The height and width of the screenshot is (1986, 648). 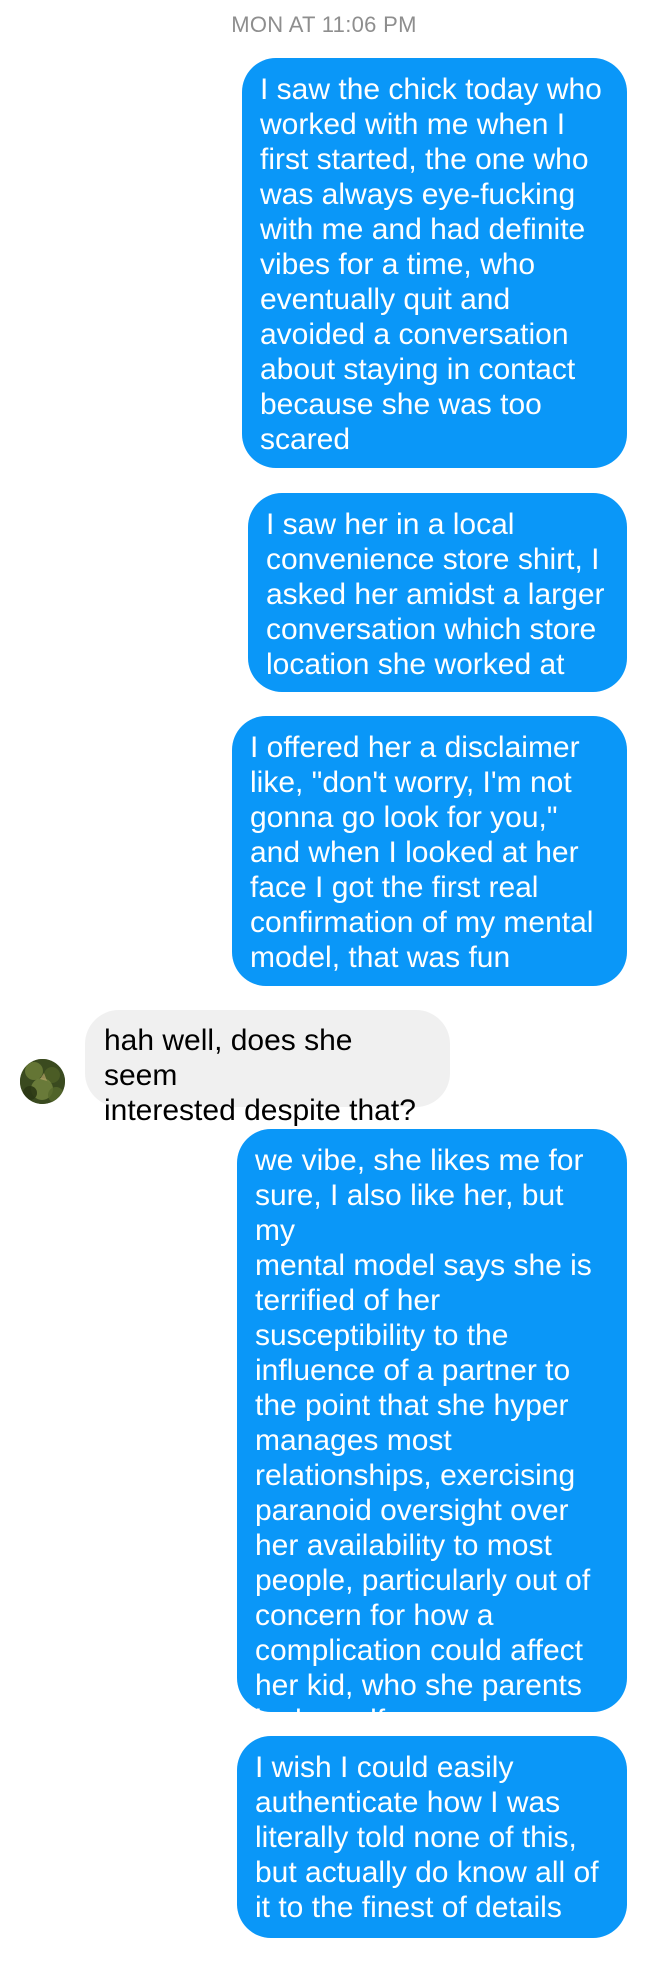 I want to click on contact-avatar, so click(x=42, y=1081).